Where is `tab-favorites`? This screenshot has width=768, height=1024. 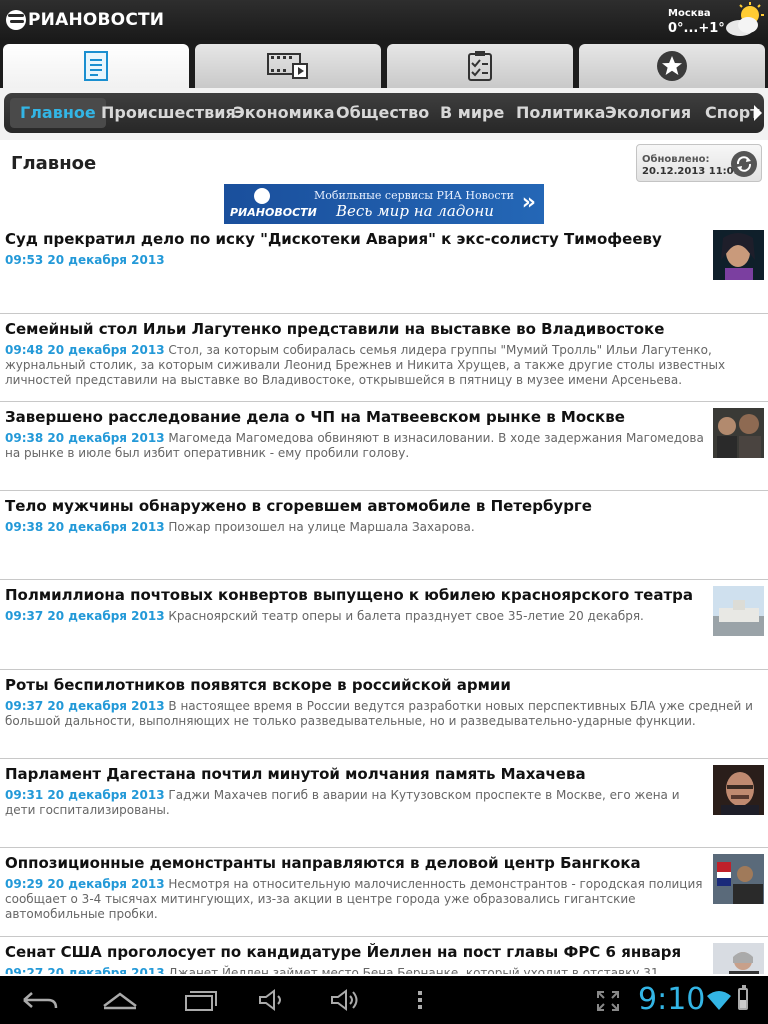
tab-favorites is located at coordinates (672, 66).